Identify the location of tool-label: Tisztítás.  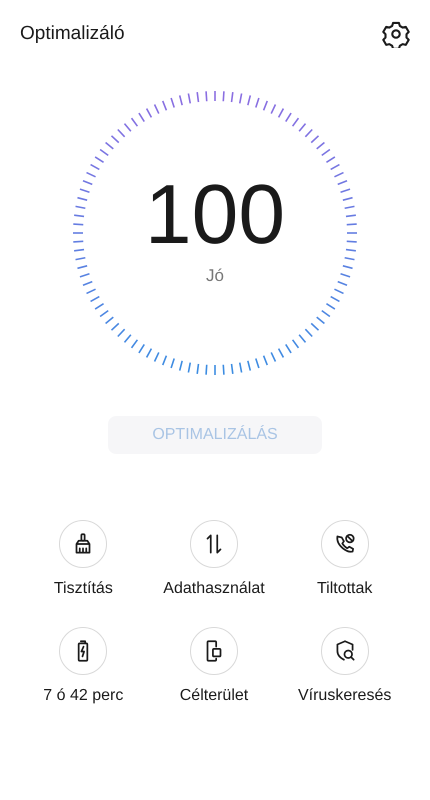
(83, 589).